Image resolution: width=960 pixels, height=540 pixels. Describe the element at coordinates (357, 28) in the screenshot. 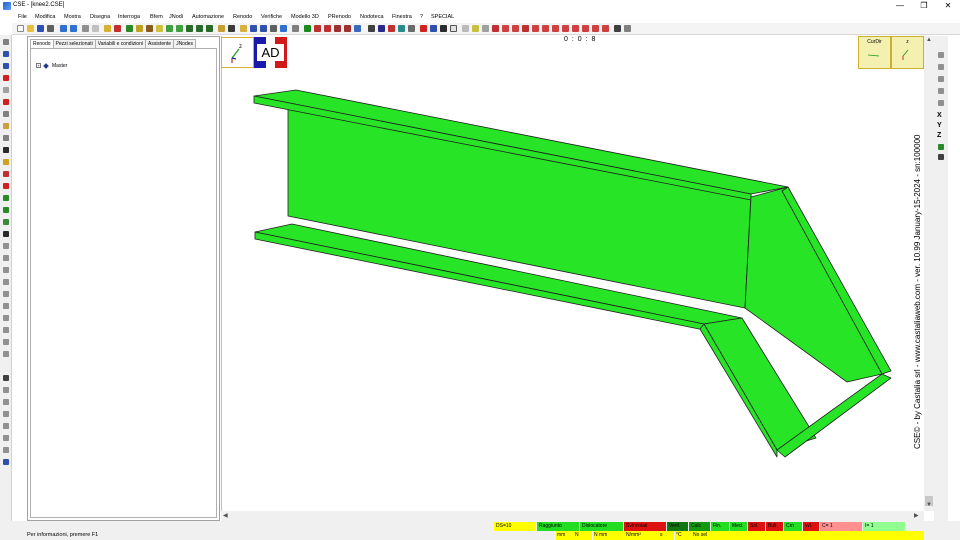

I see `pan-icon` at that location.